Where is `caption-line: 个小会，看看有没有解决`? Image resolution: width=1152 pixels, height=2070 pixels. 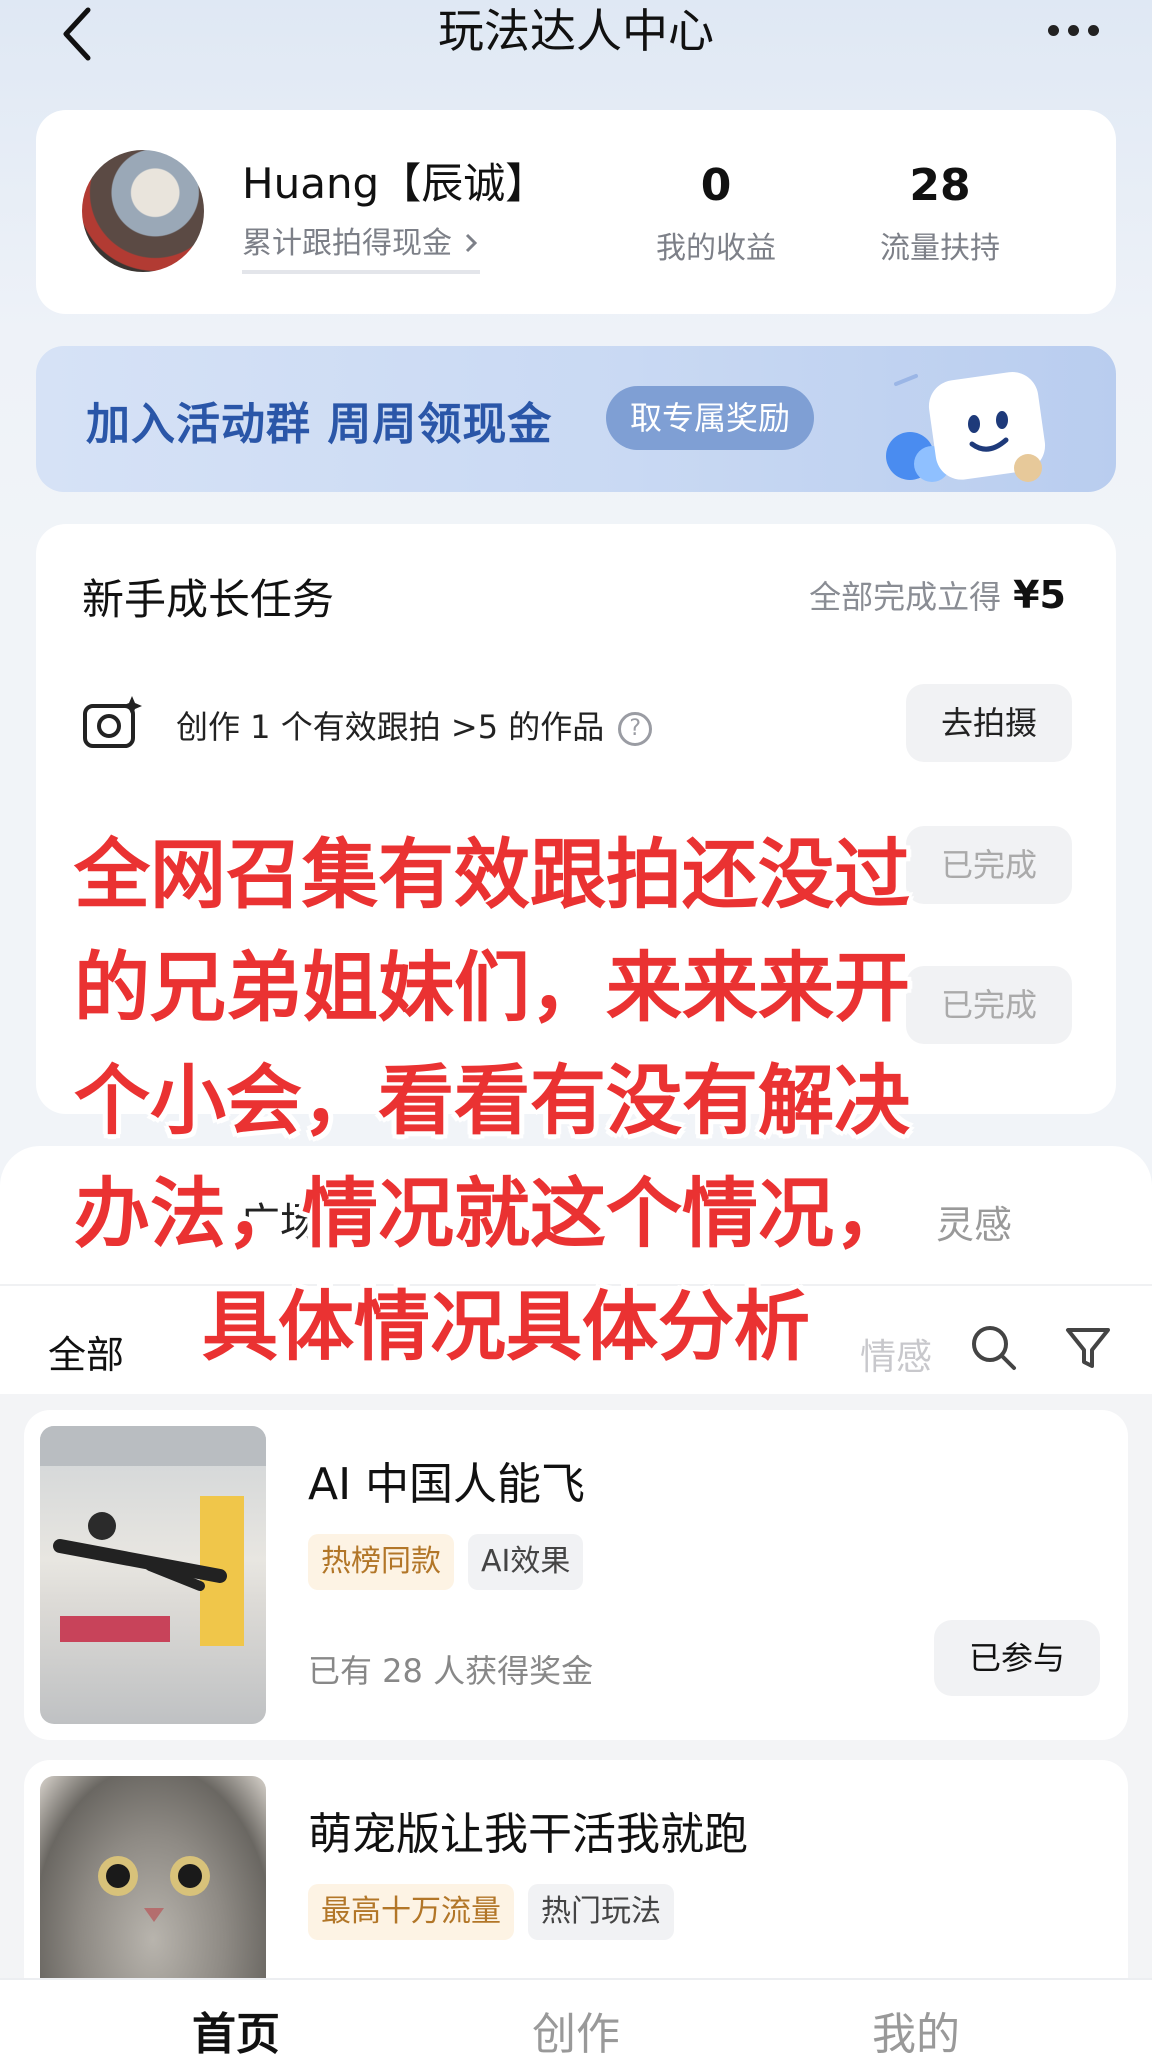
caption-line: 个小会，看看有没有解决 is located at coordinates (492, 1100).